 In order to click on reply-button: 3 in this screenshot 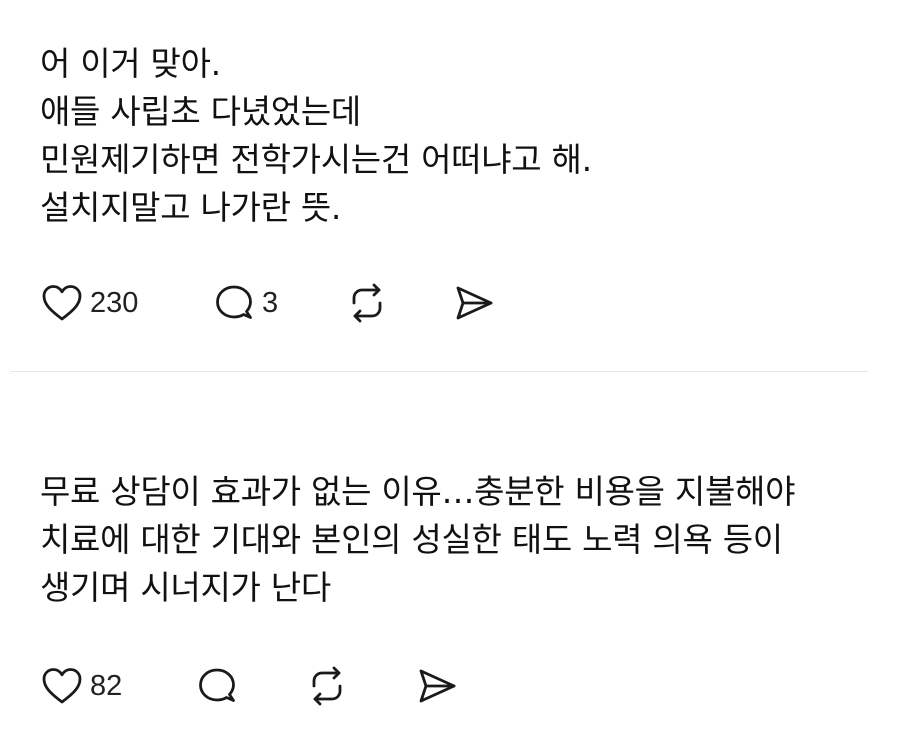, I will do `click(278, 303)`.